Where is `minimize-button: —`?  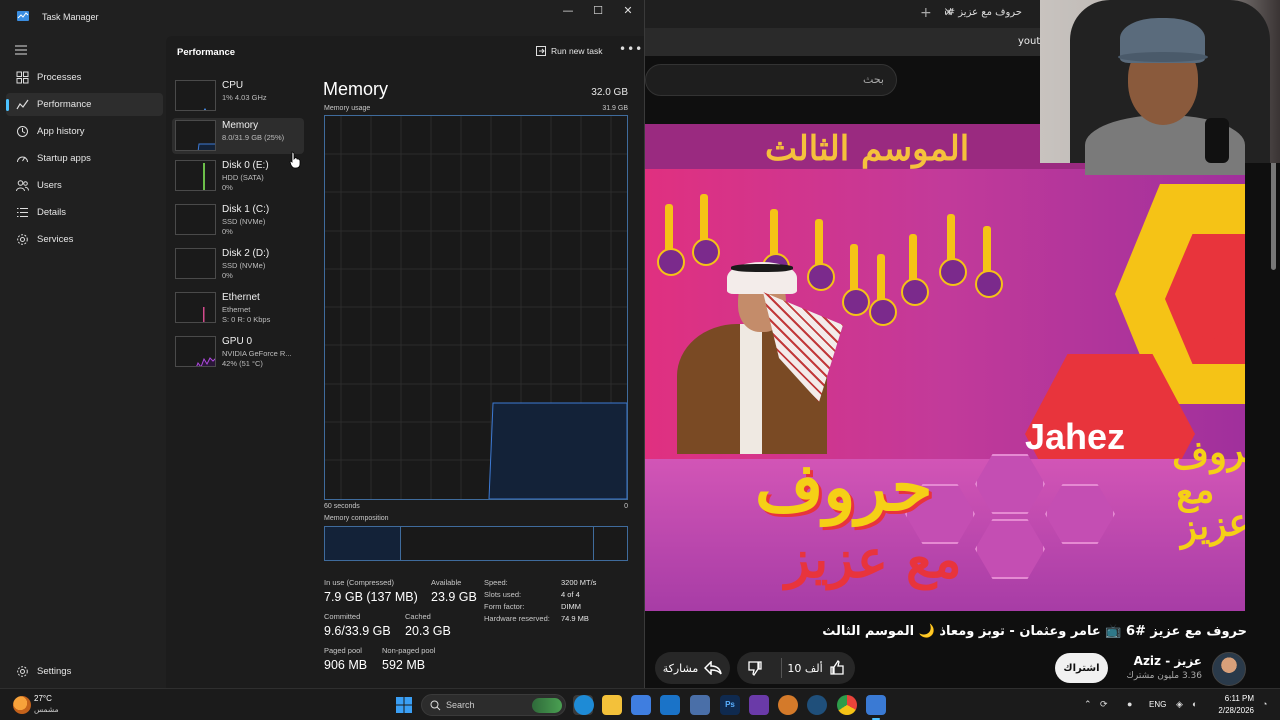 minimize-button: — is located at coordinates (568, 11).